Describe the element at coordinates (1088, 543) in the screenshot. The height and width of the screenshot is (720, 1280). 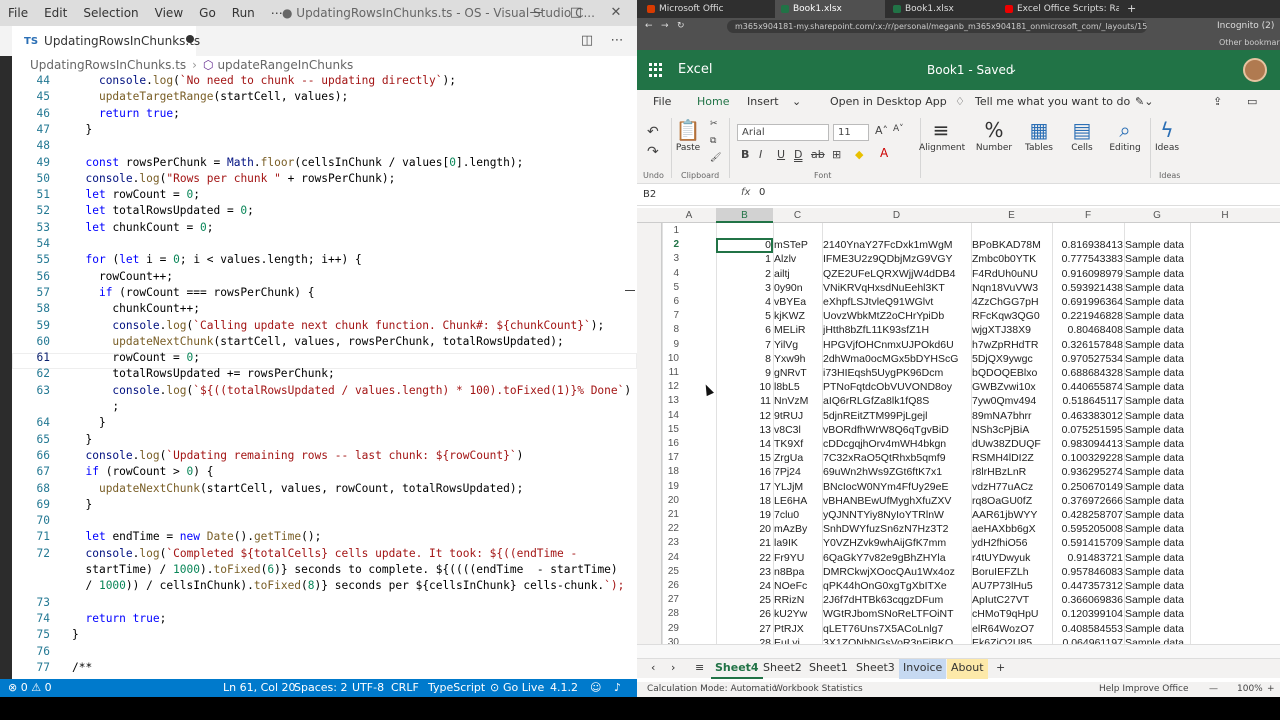
I see `cell-f: 0.591415709` at that location.